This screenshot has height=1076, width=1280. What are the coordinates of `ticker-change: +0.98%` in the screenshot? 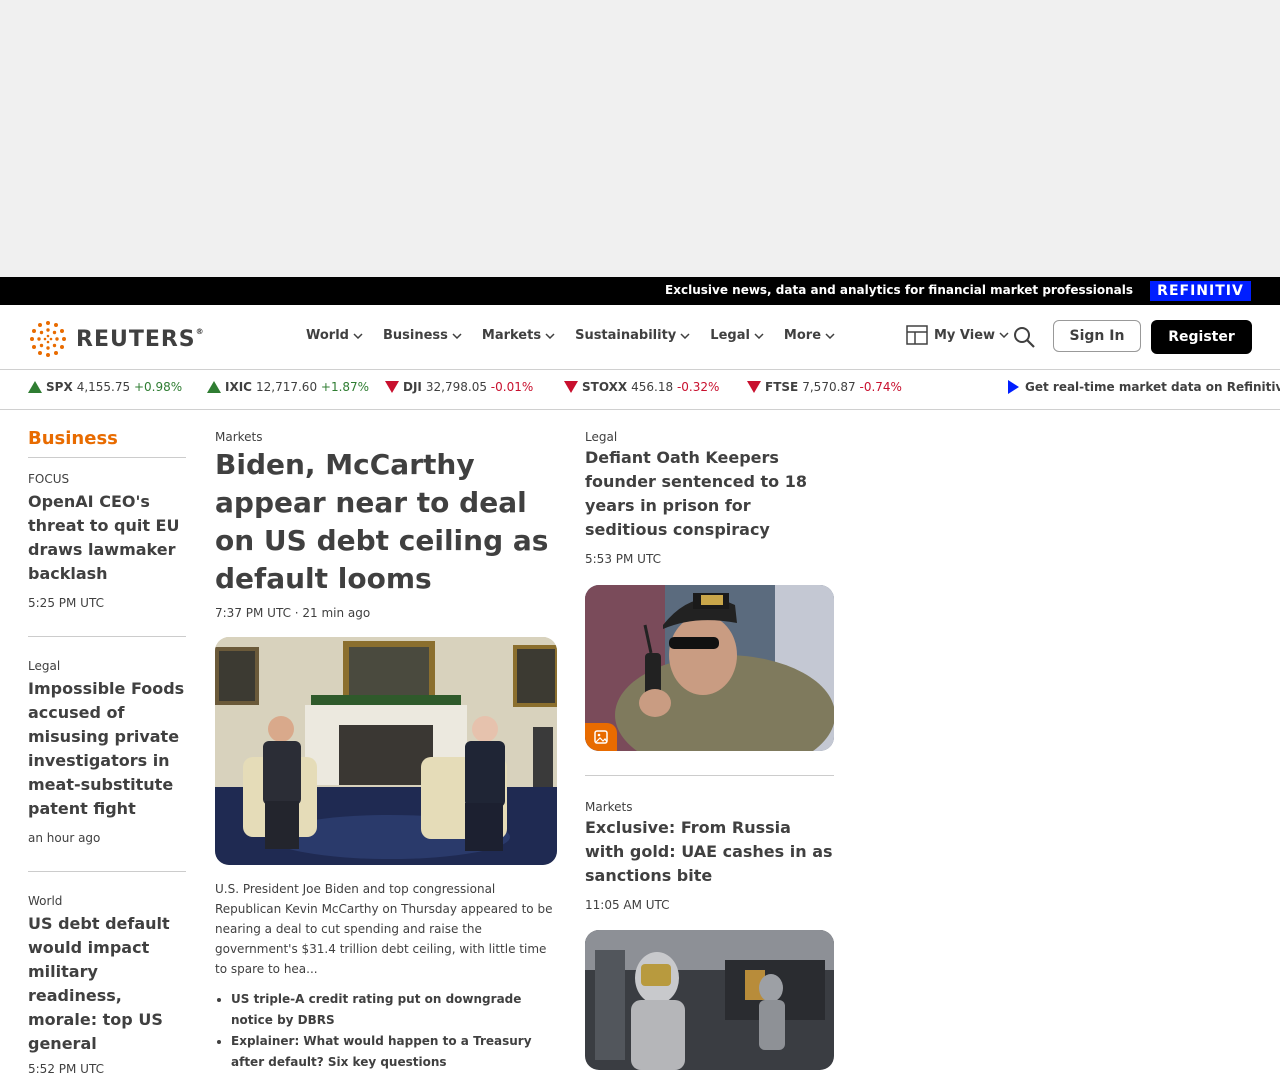 It's located at (158, 387).